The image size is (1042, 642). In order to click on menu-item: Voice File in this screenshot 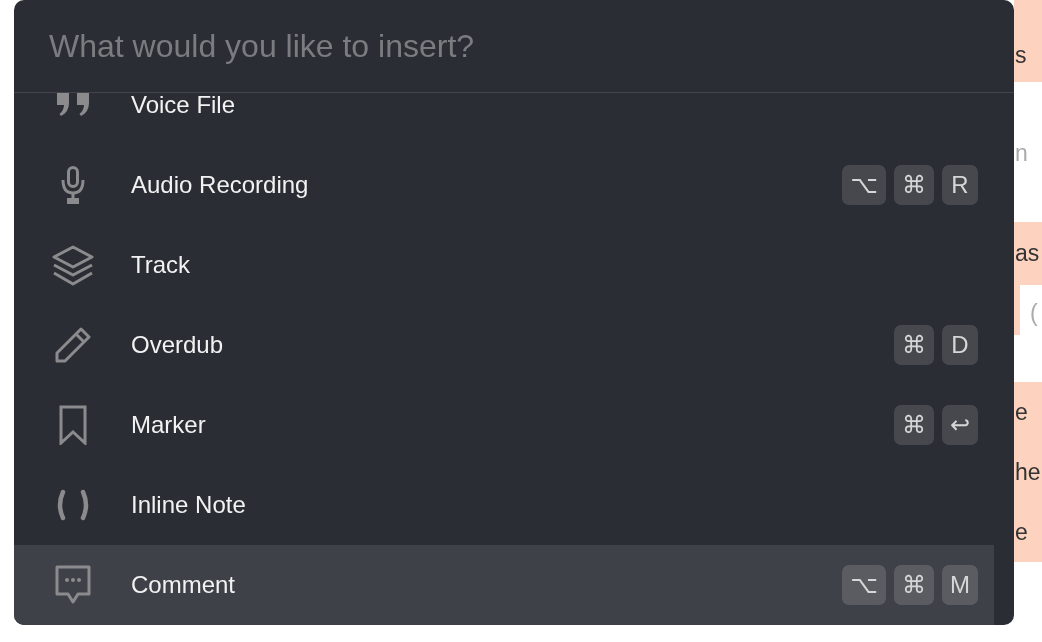, I will do `click(504, 119)`.